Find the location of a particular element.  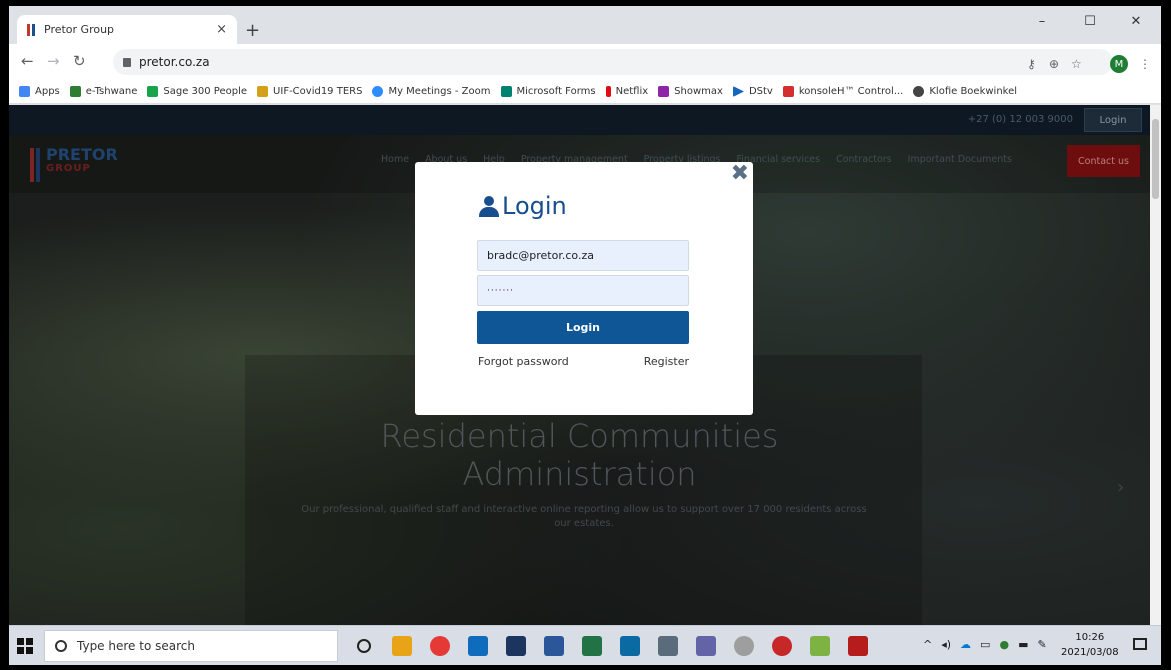

word-icon is located at coordinates (554, 646).